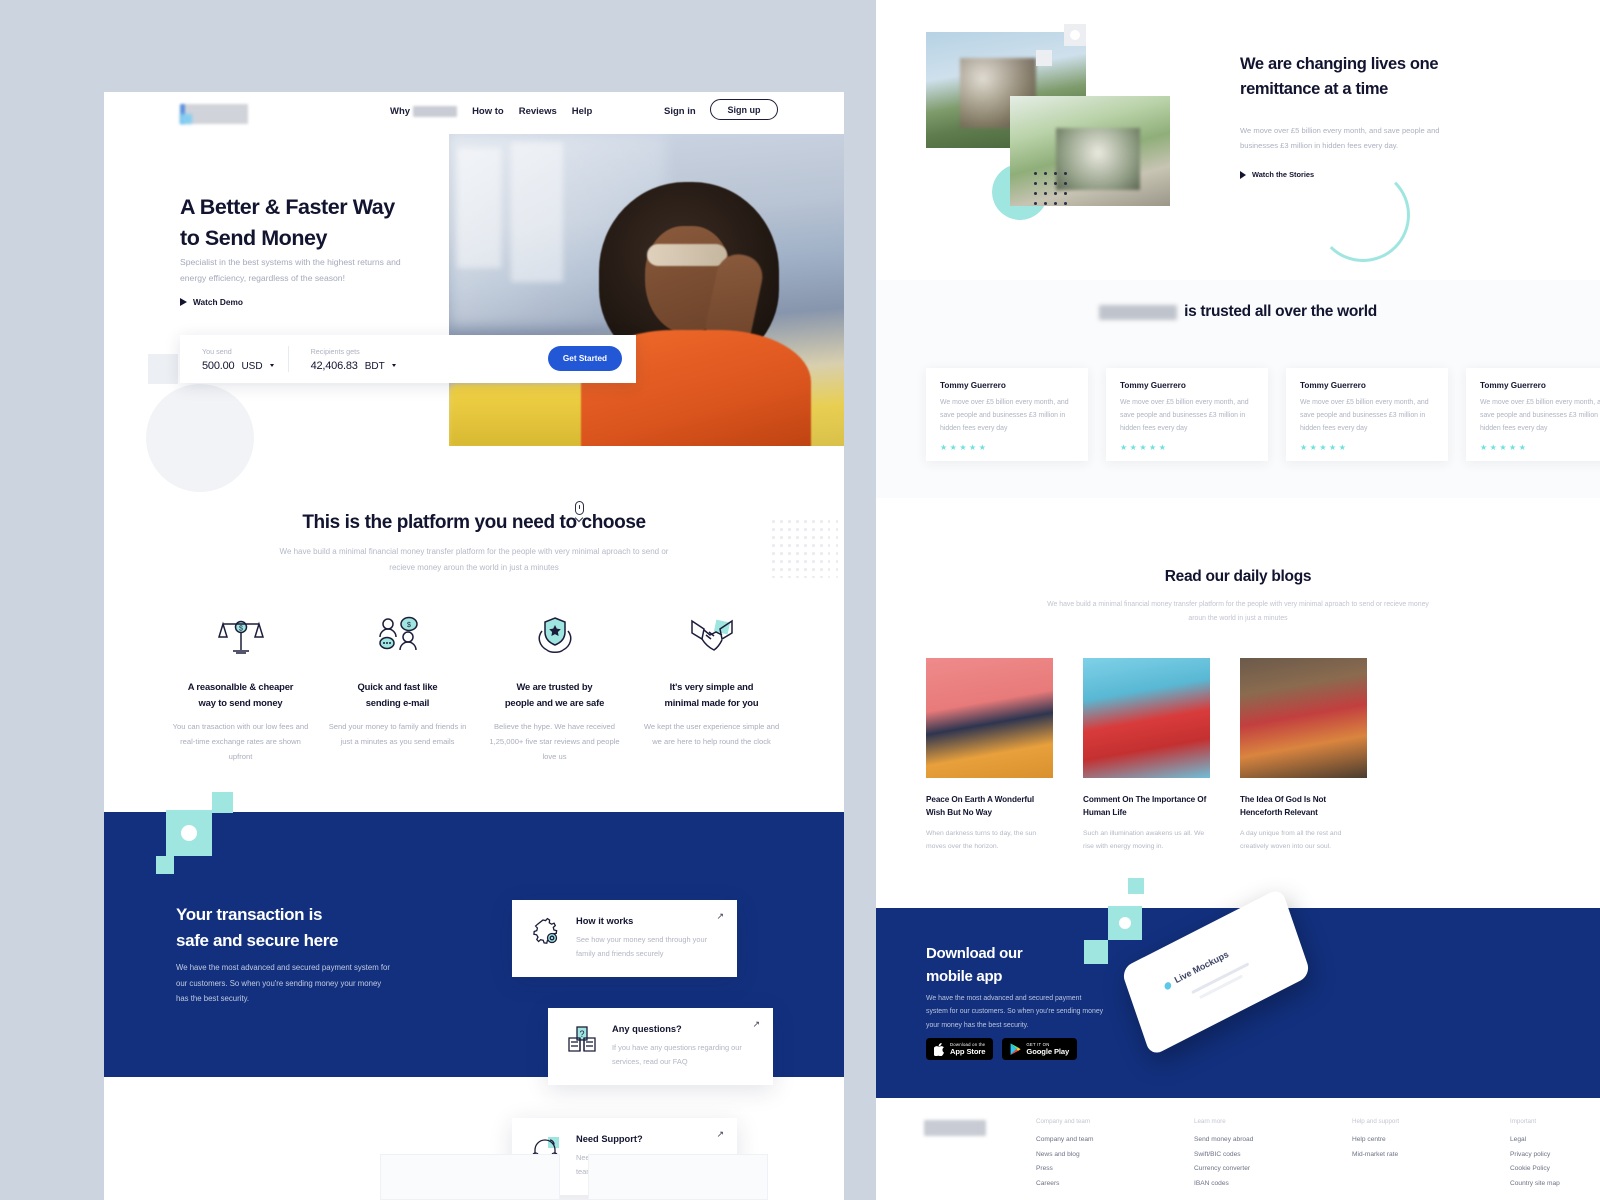 The width and height of the screenshot is (1600, 1200). What do you see at coordinates (1550, 1183) in the screenshot?
I see `footer-link: Country site map` at bounding box center [1550, 1183].